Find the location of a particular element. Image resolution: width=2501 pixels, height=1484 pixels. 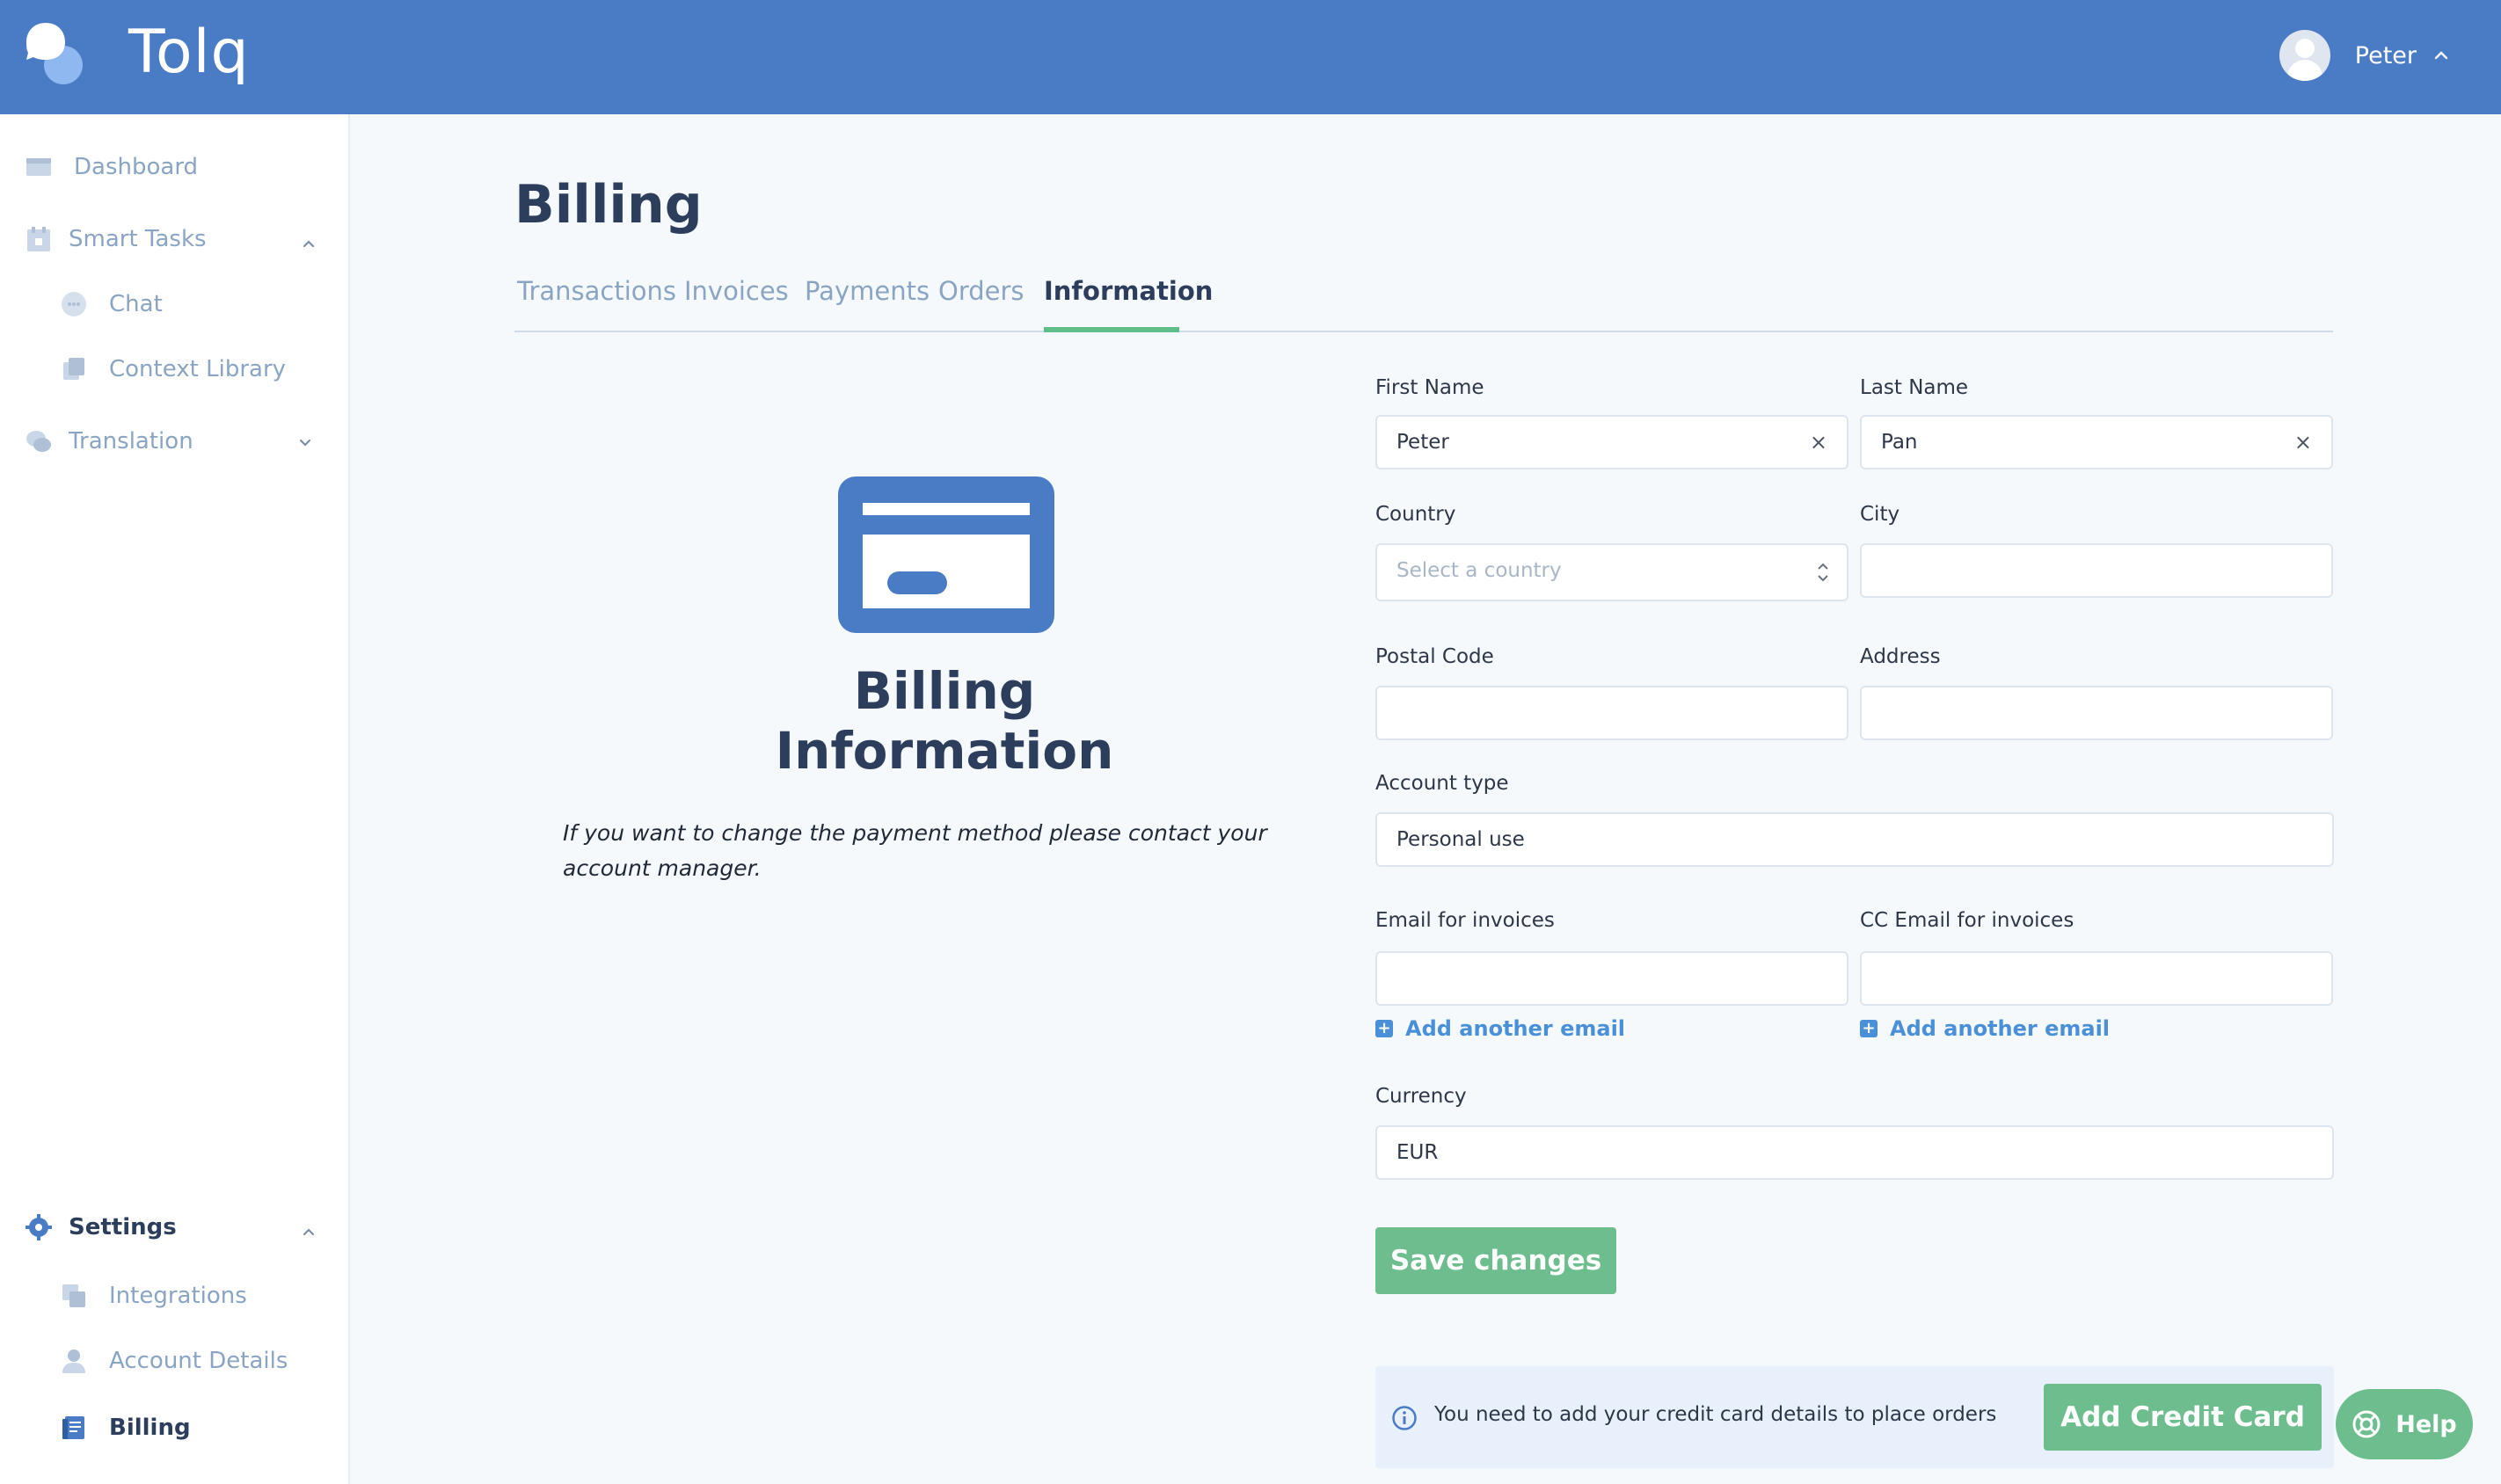

tab-transactions: Transactions is located at coordinates (597, 291).